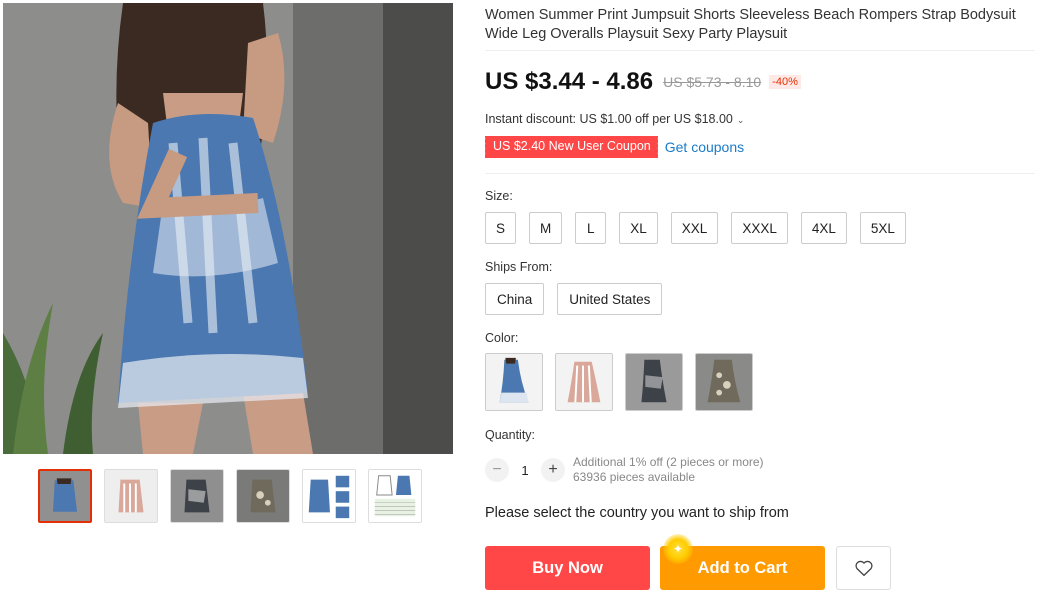 The image size is (1042, 594). Describe the element at coordinates (634, 477) in the screenshot. I see `stock-available: 63936 pieces available` at that location.